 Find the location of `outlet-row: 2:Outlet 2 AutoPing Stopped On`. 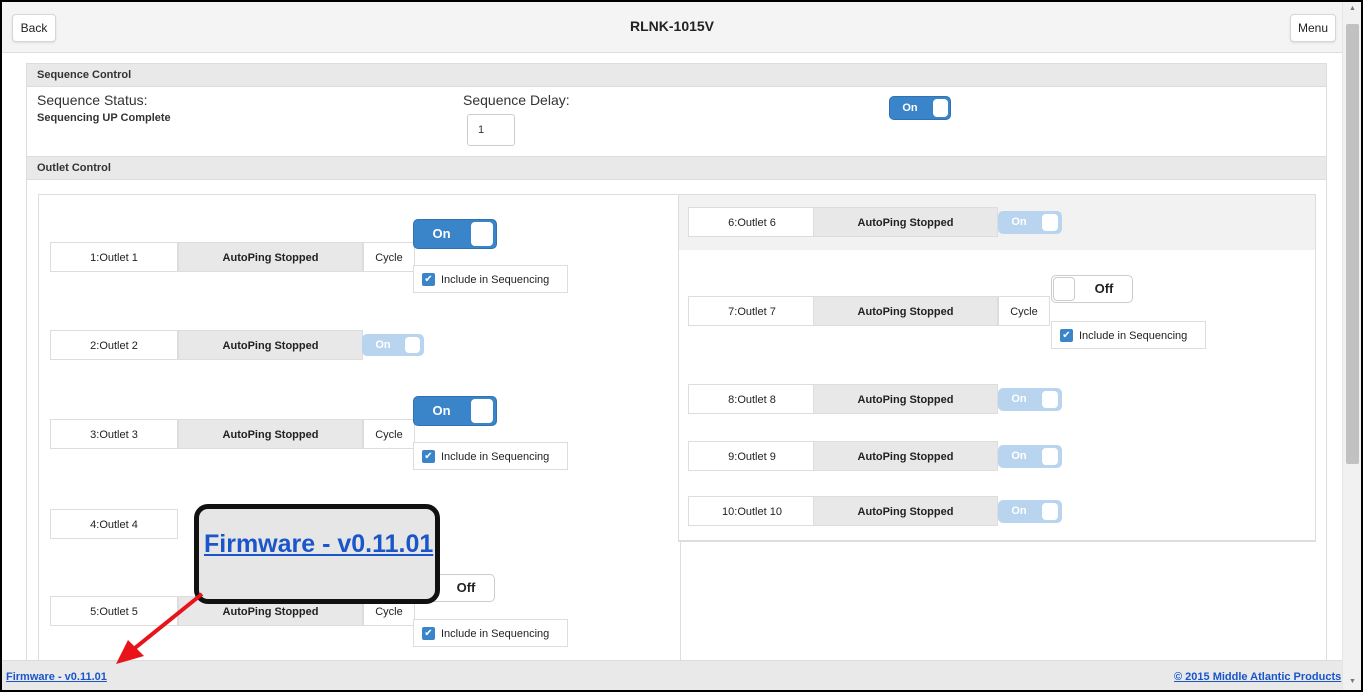

outlet-row: 2:Outlet 2 AutoPing Stopped On is located at coordinates (359, 345).